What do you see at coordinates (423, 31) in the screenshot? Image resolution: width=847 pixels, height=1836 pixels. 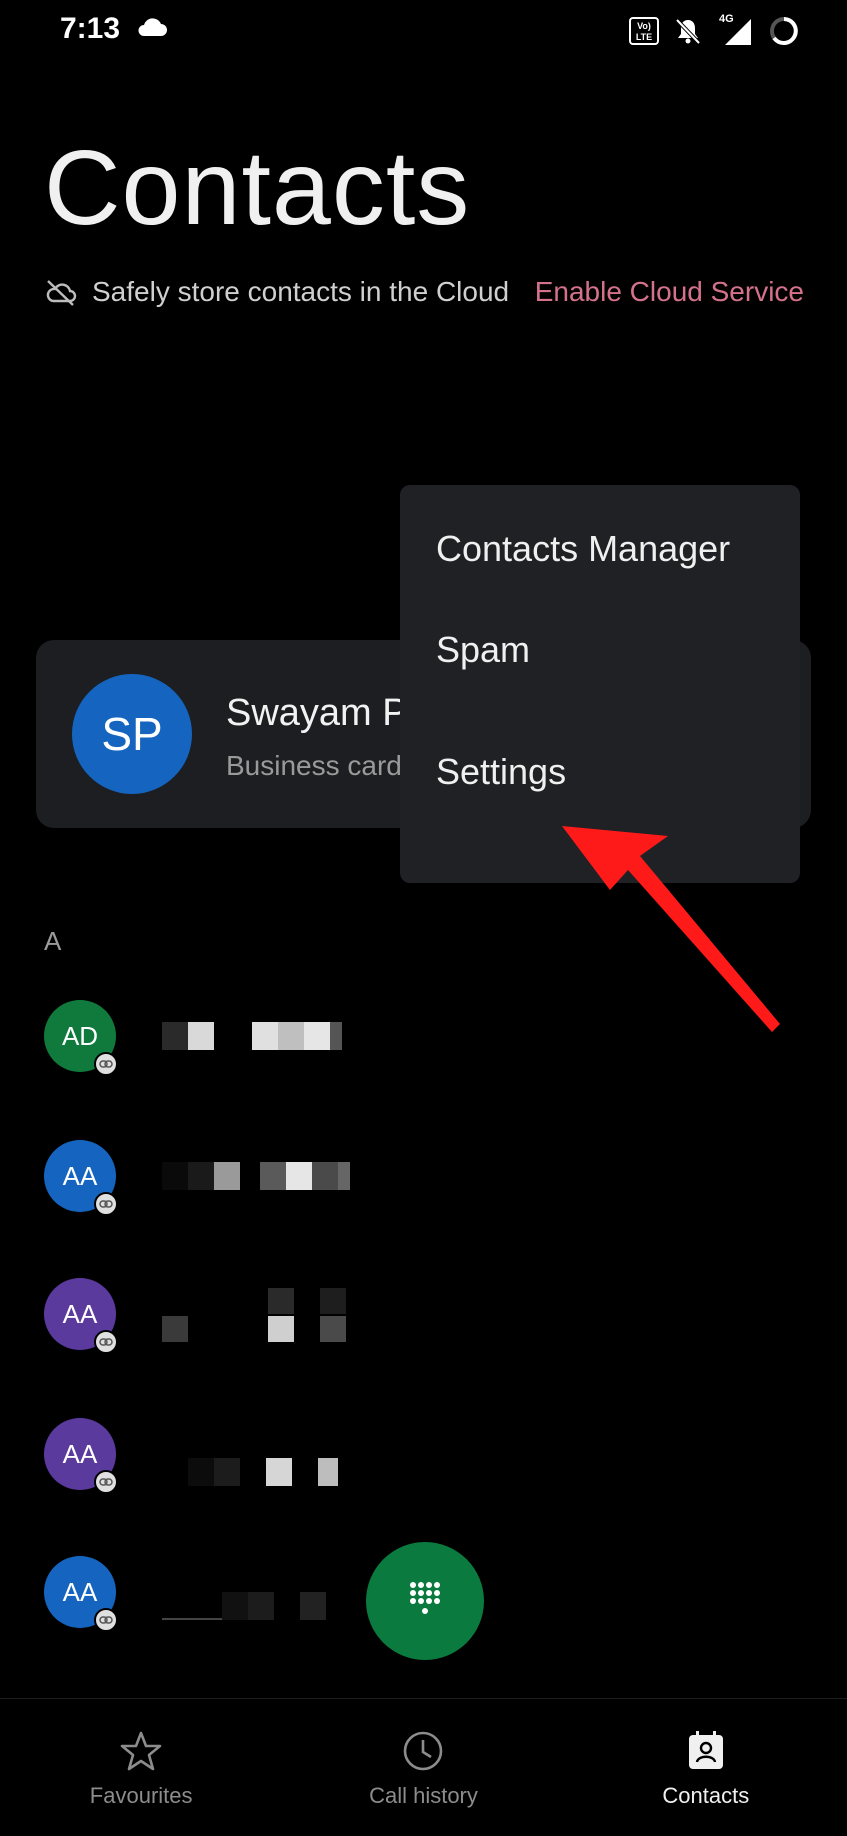 I see `status-bar: 7:13 Vo) LTE 4G` at bounding box center [423, 31].